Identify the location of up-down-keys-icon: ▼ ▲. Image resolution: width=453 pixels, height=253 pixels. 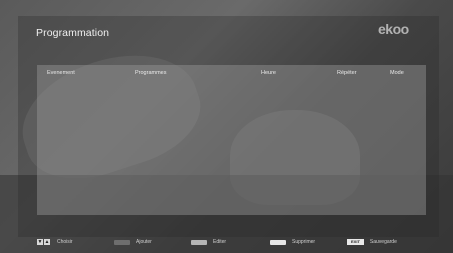
(44, 242).